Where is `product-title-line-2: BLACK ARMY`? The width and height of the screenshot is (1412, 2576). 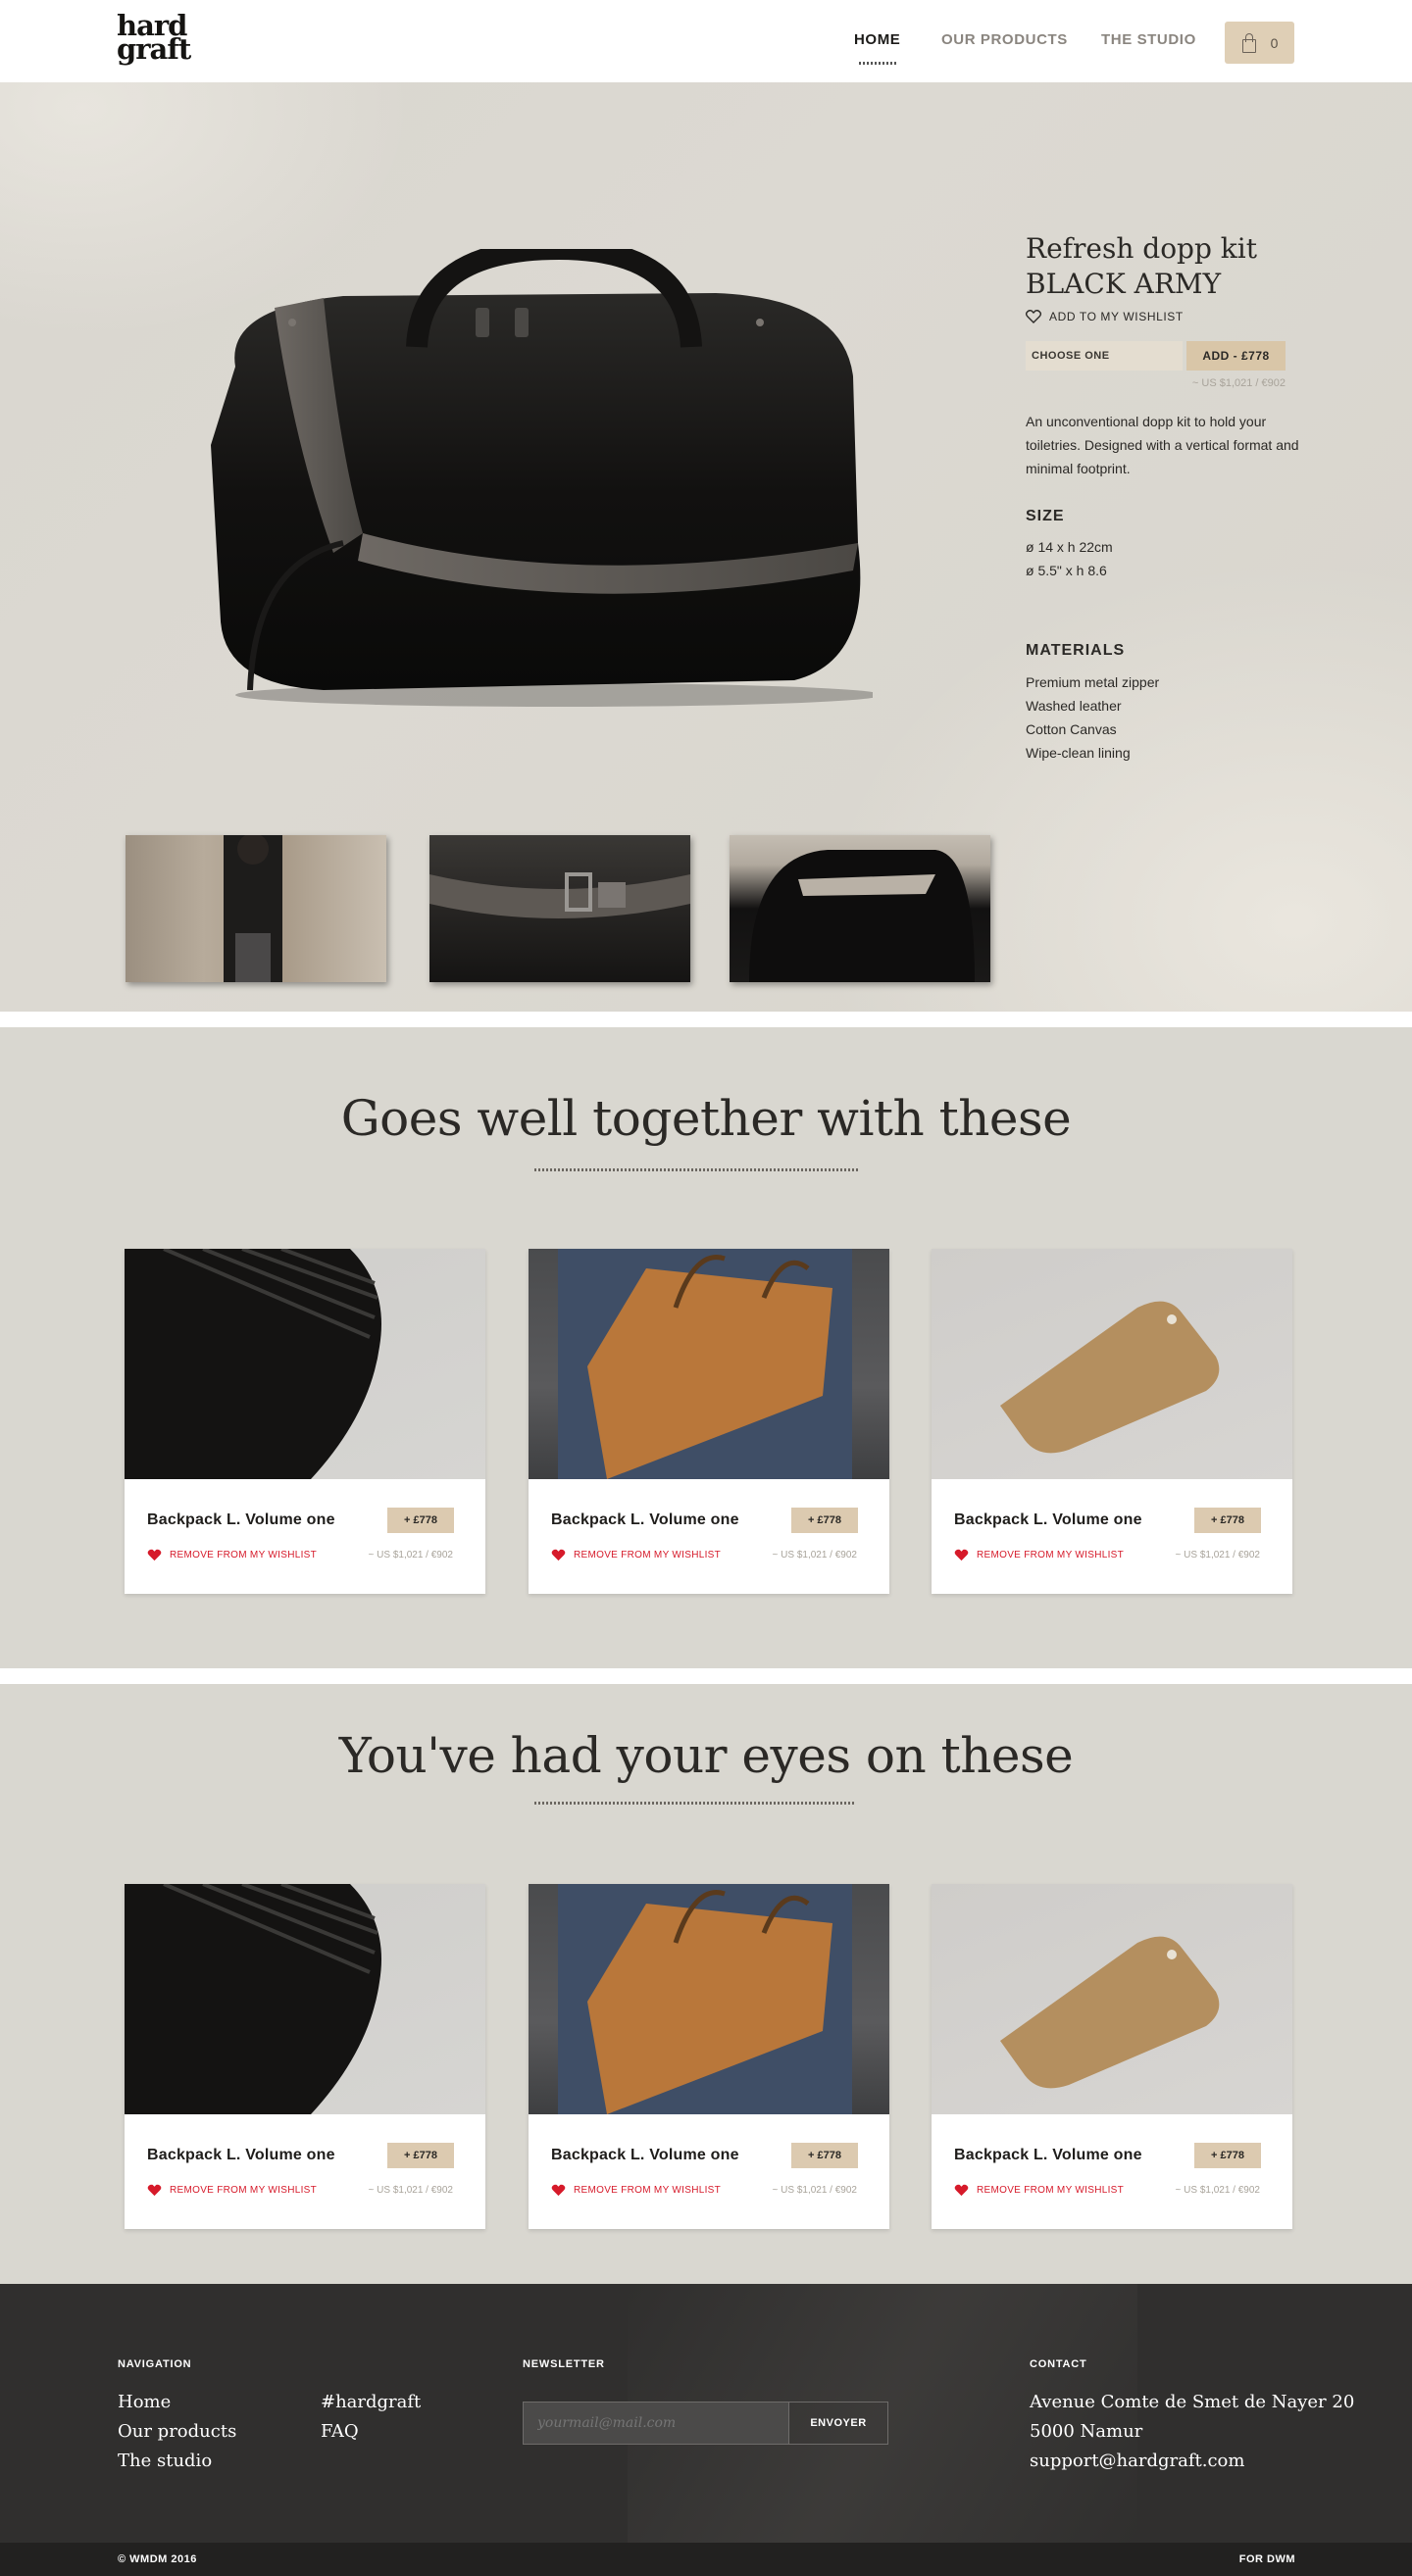
product-title-line-2: BLACK ARMY is located at coordinates (1124, 284).